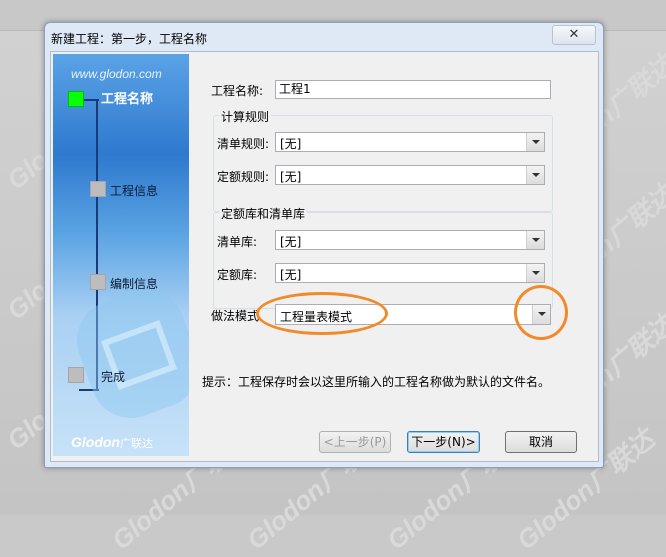  Describe the element at coordinates (291, 177) in the screenshot. I see `quota-rule-value: [无]` at that location.